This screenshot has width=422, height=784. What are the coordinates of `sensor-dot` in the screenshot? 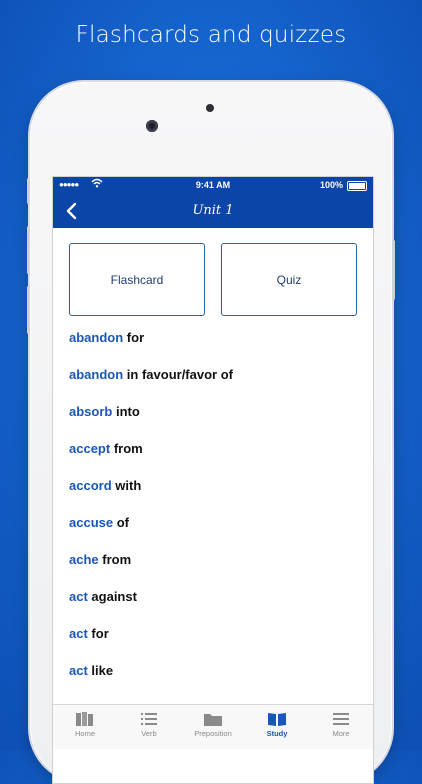 It's located at (210, 108).